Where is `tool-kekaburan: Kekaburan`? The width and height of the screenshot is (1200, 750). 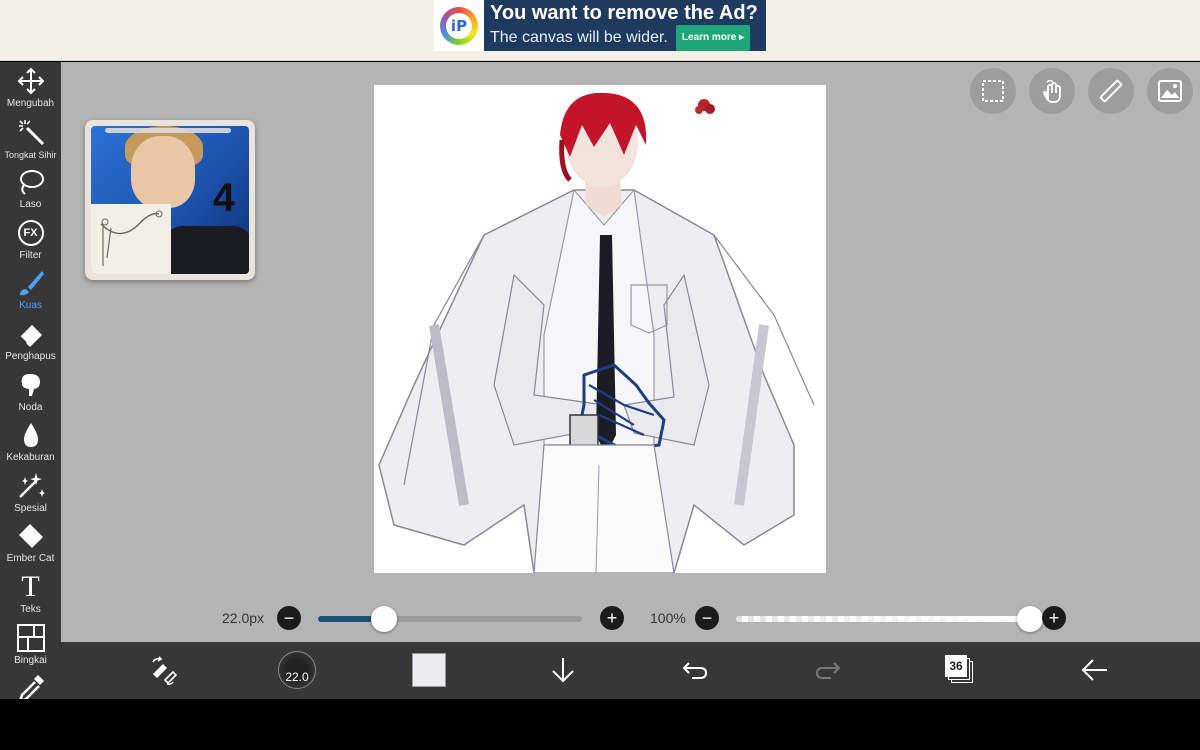 tool-kekaburan: Kekaburan is located at coordinates (30, 445).